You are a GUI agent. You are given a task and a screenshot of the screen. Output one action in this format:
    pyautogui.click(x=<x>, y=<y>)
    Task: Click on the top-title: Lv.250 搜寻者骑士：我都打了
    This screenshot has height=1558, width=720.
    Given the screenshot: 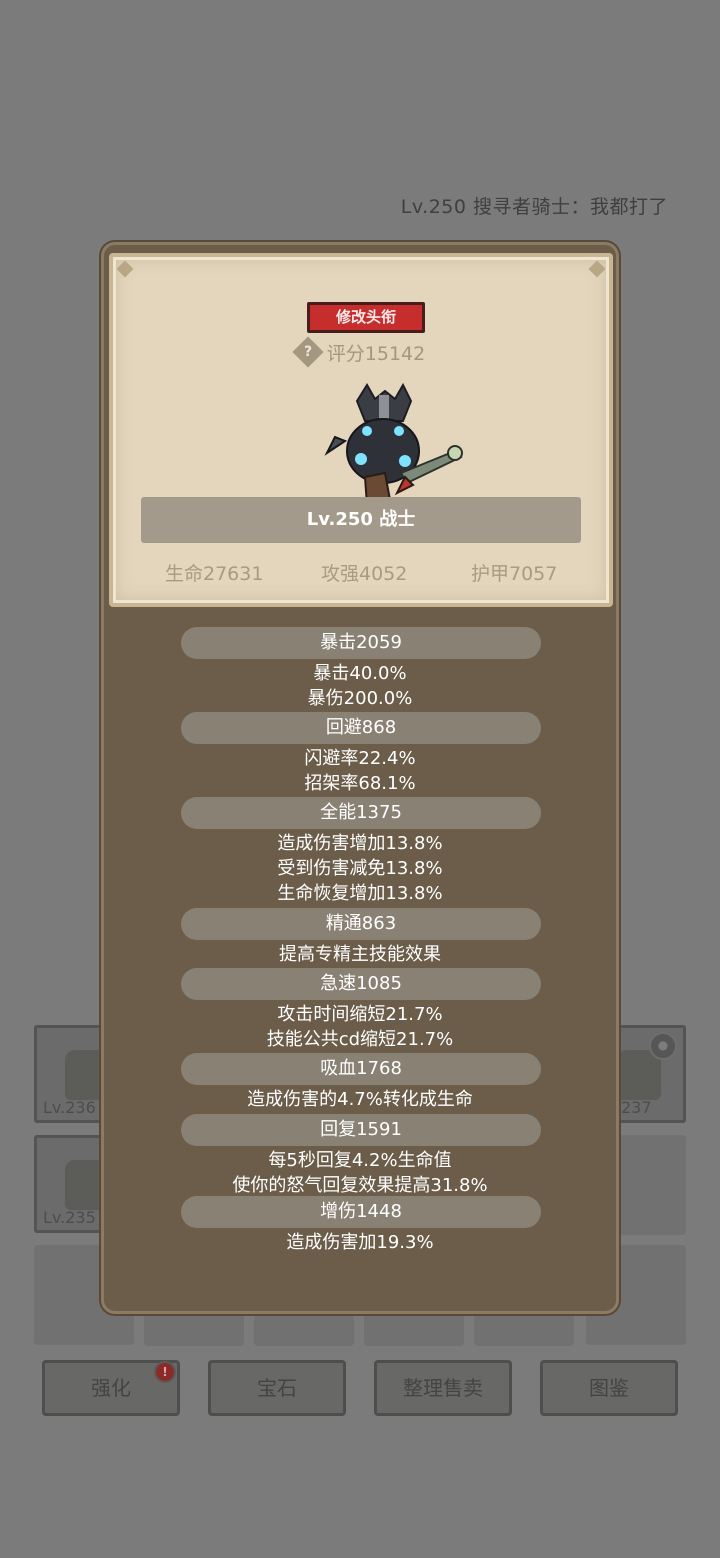 What is the action you would take?
    pyautogui.click(x=534, y=207)
    